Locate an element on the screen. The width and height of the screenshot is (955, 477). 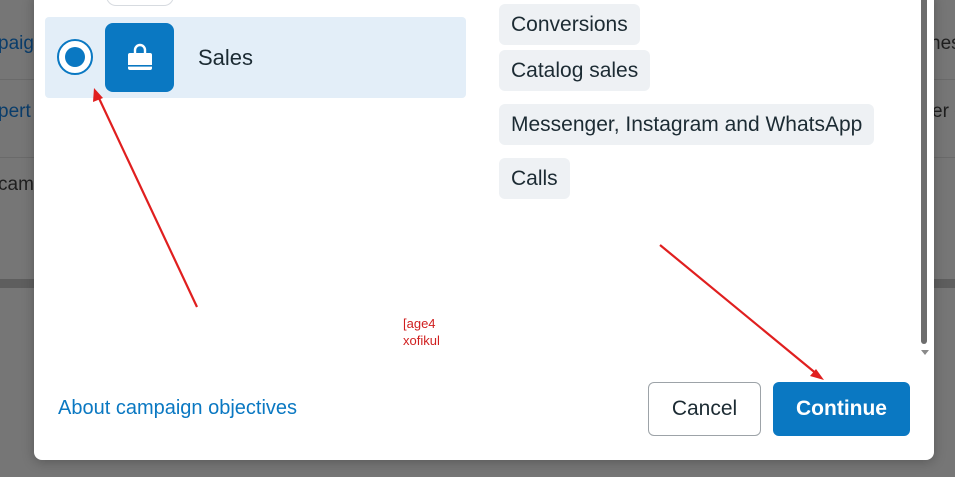
annotation-line: [age4 is located at coordinates (419, 323).